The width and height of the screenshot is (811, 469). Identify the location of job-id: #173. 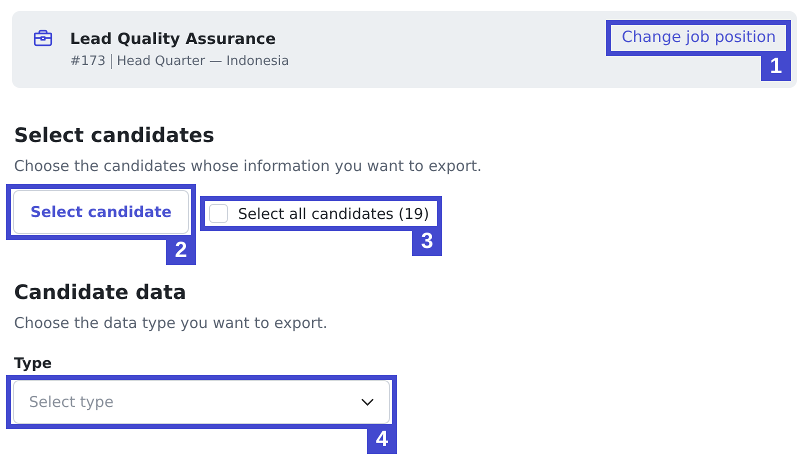
(88, 61).